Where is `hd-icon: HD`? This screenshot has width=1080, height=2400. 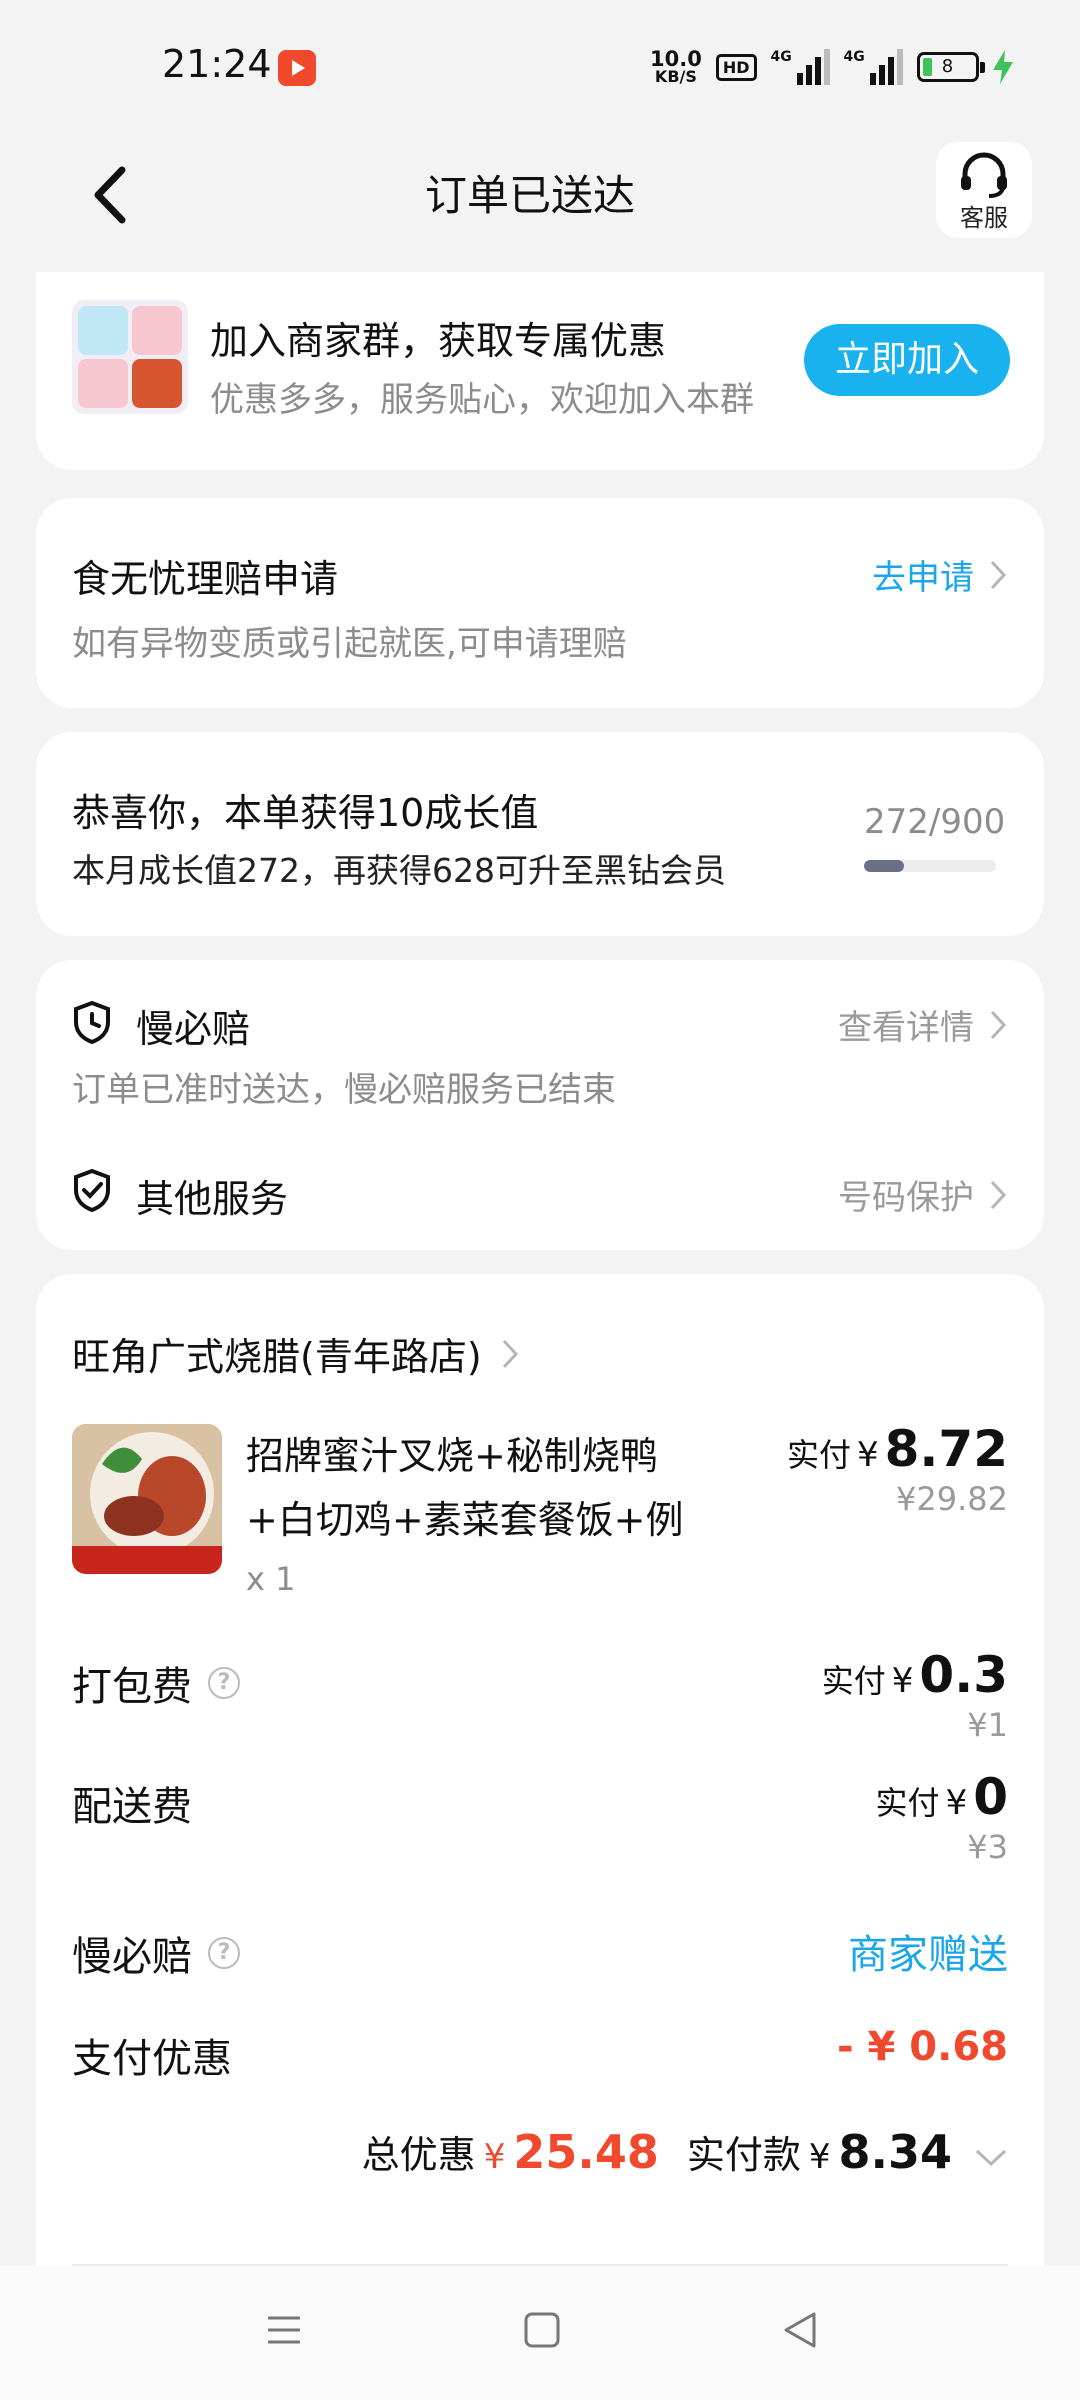
hd-icon: HD is located at coordinates (736, 67).